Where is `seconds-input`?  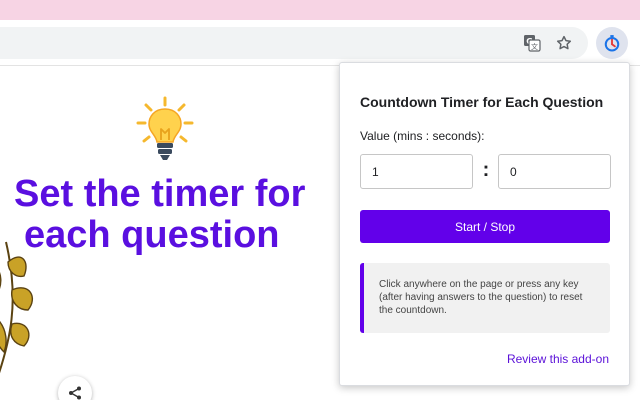 seconds-input is located at coordinates (554, 171).